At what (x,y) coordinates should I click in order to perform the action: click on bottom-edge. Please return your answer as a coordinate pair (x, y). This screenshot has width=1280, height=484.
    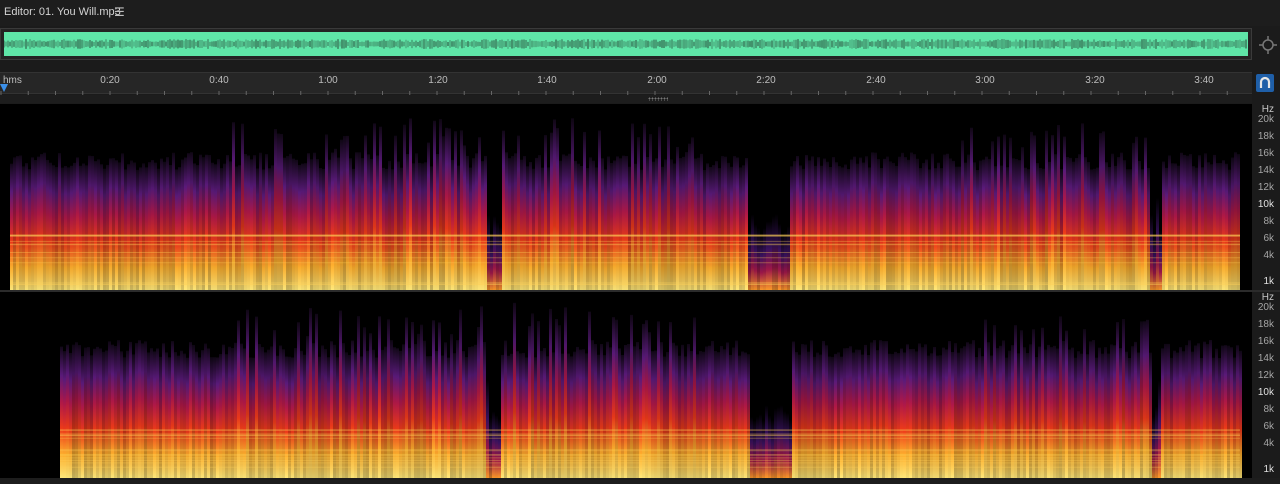
    Looking at the image, I should click on (640, 481).